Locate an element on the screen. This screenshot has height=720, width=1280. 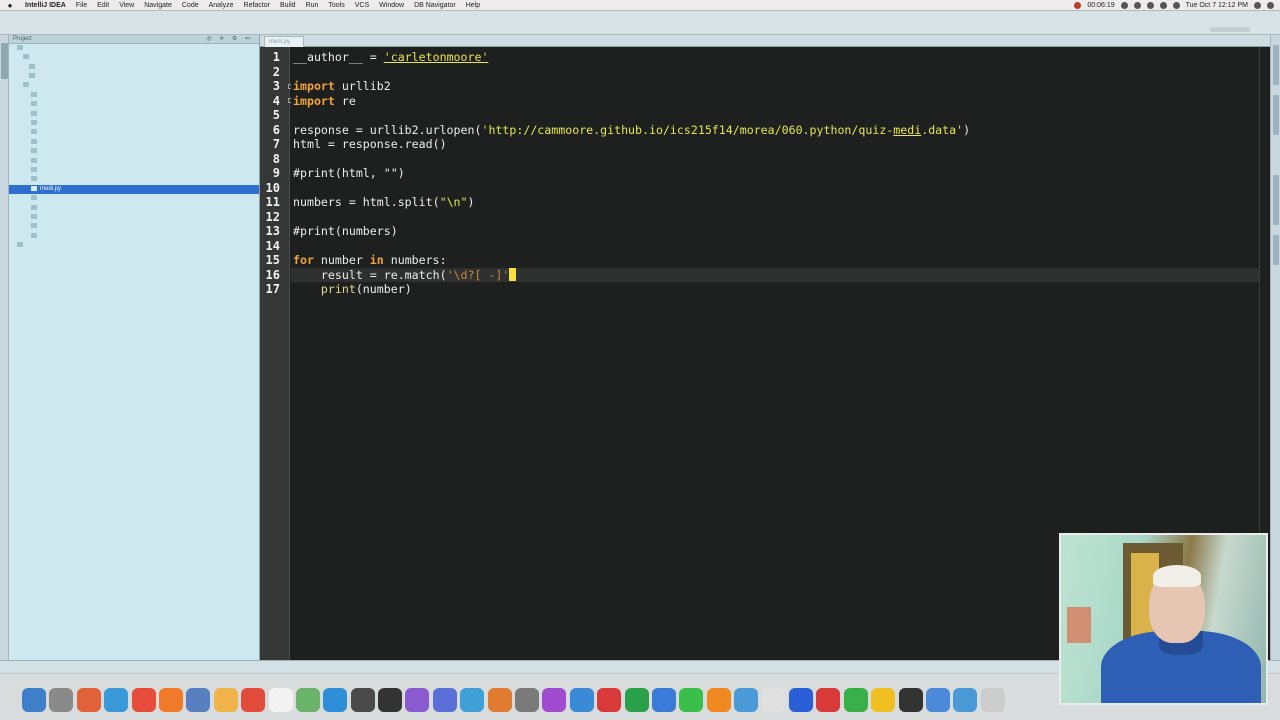
menu-view: View is located at coordinates (126, 5).